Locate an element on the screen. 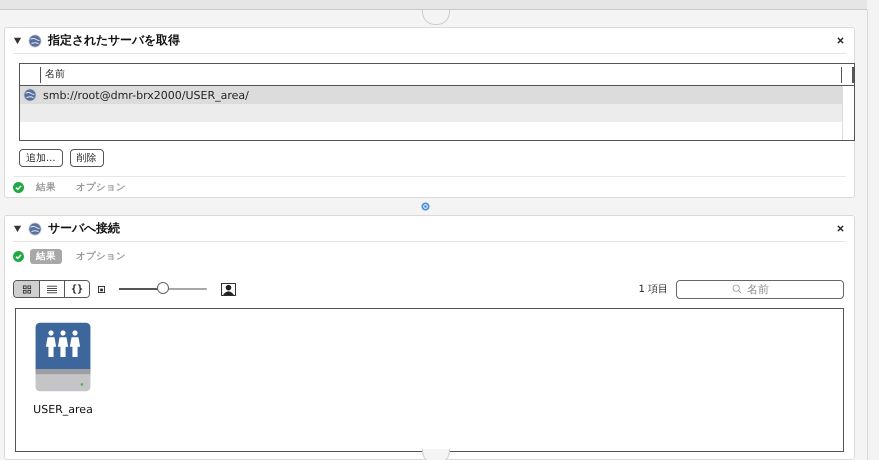 The width and height of the screenshot is (879, 460). view-mode-control: {} is located at coordinates (51, 289).